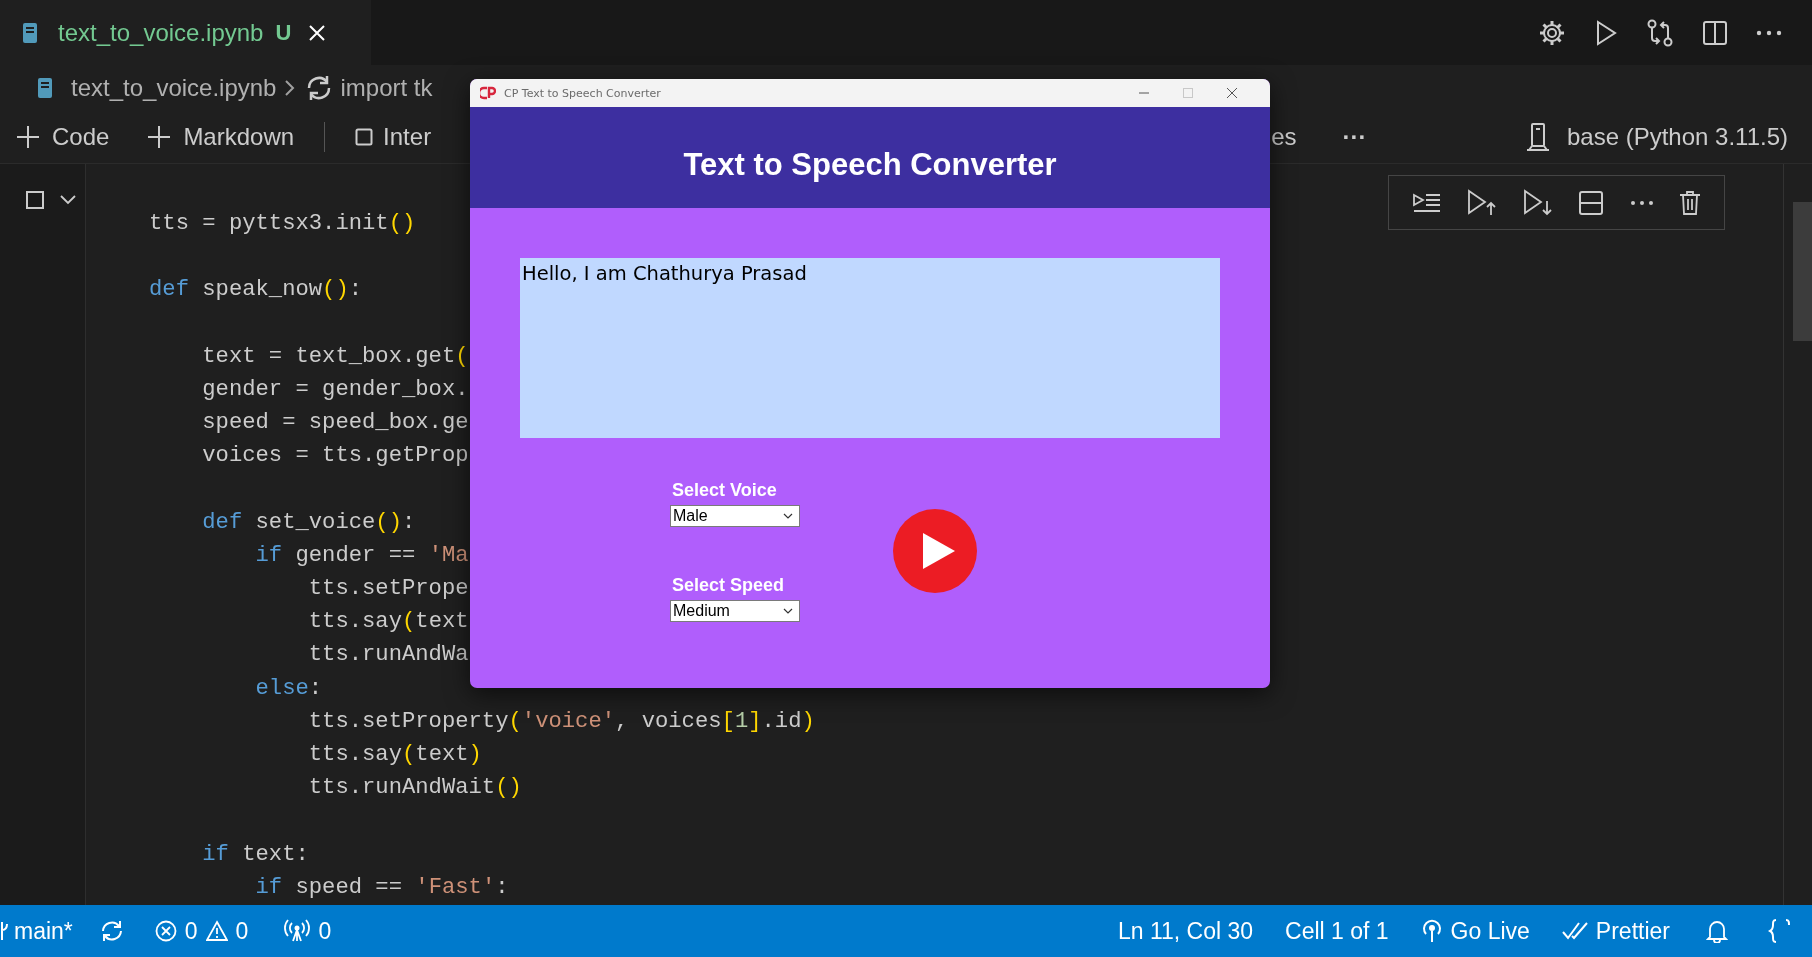 This screenshot has height=957, width=1812. What do you see at coordinates (381, 887) in the screenshot?
I see `code-line: if speed == 'Fast':` at bounding box center [381, 887].